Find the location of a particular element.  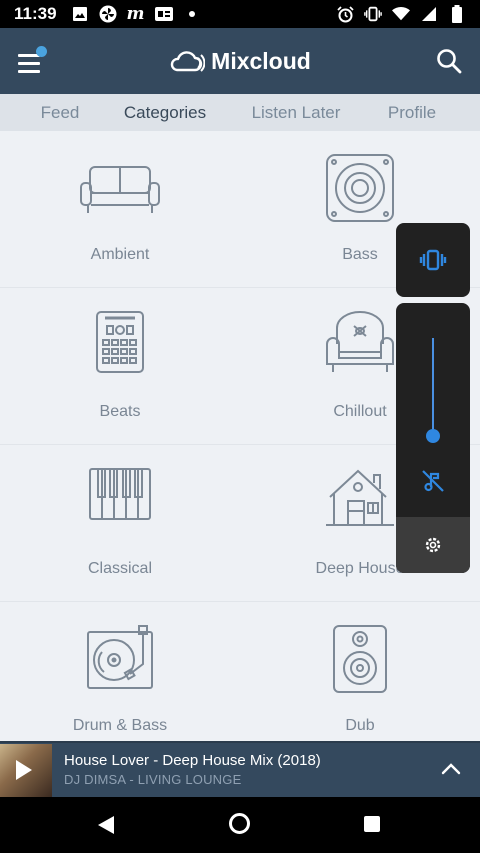

music-off-icon is located at coordinates (433, 481).